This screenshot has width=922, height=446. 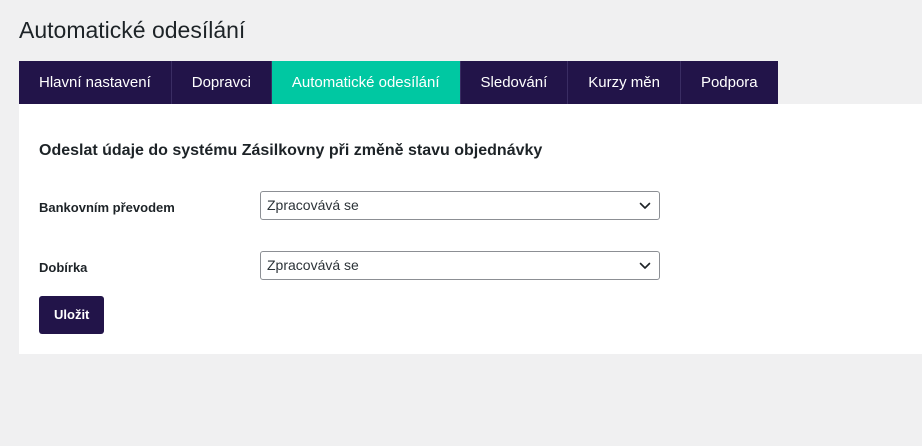 What do you see at coordinates (460, 205) in the screenshot?
I see `bank-transfer-select: Zpracovává se` at bounding box center [460, 205].